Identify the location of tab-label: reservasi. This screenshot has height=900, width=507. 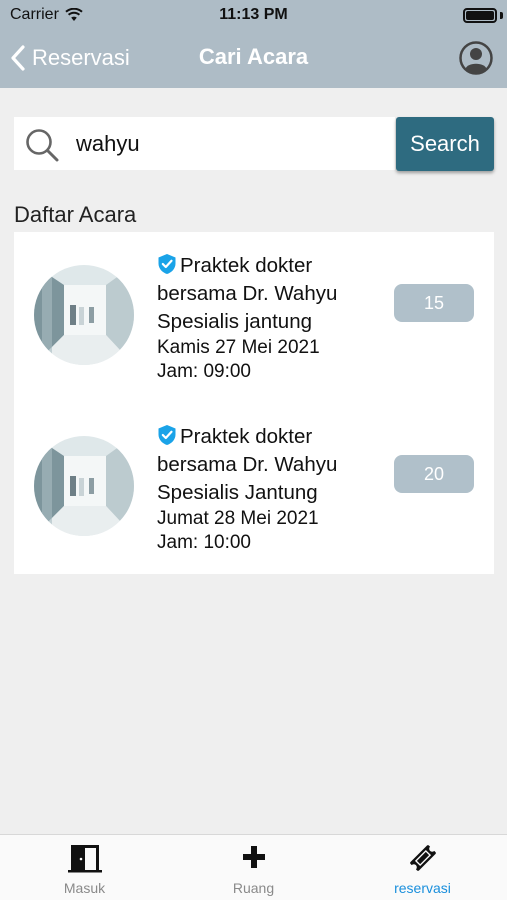
(422, 888).